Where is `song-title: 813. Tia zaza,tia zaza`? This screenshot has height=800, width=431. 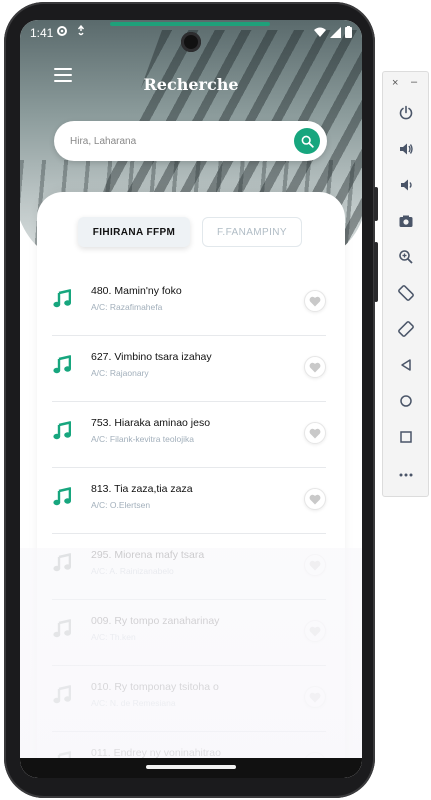
song-title: 813. Tia zaza,tia zaza is located at coordinates (142, 489).